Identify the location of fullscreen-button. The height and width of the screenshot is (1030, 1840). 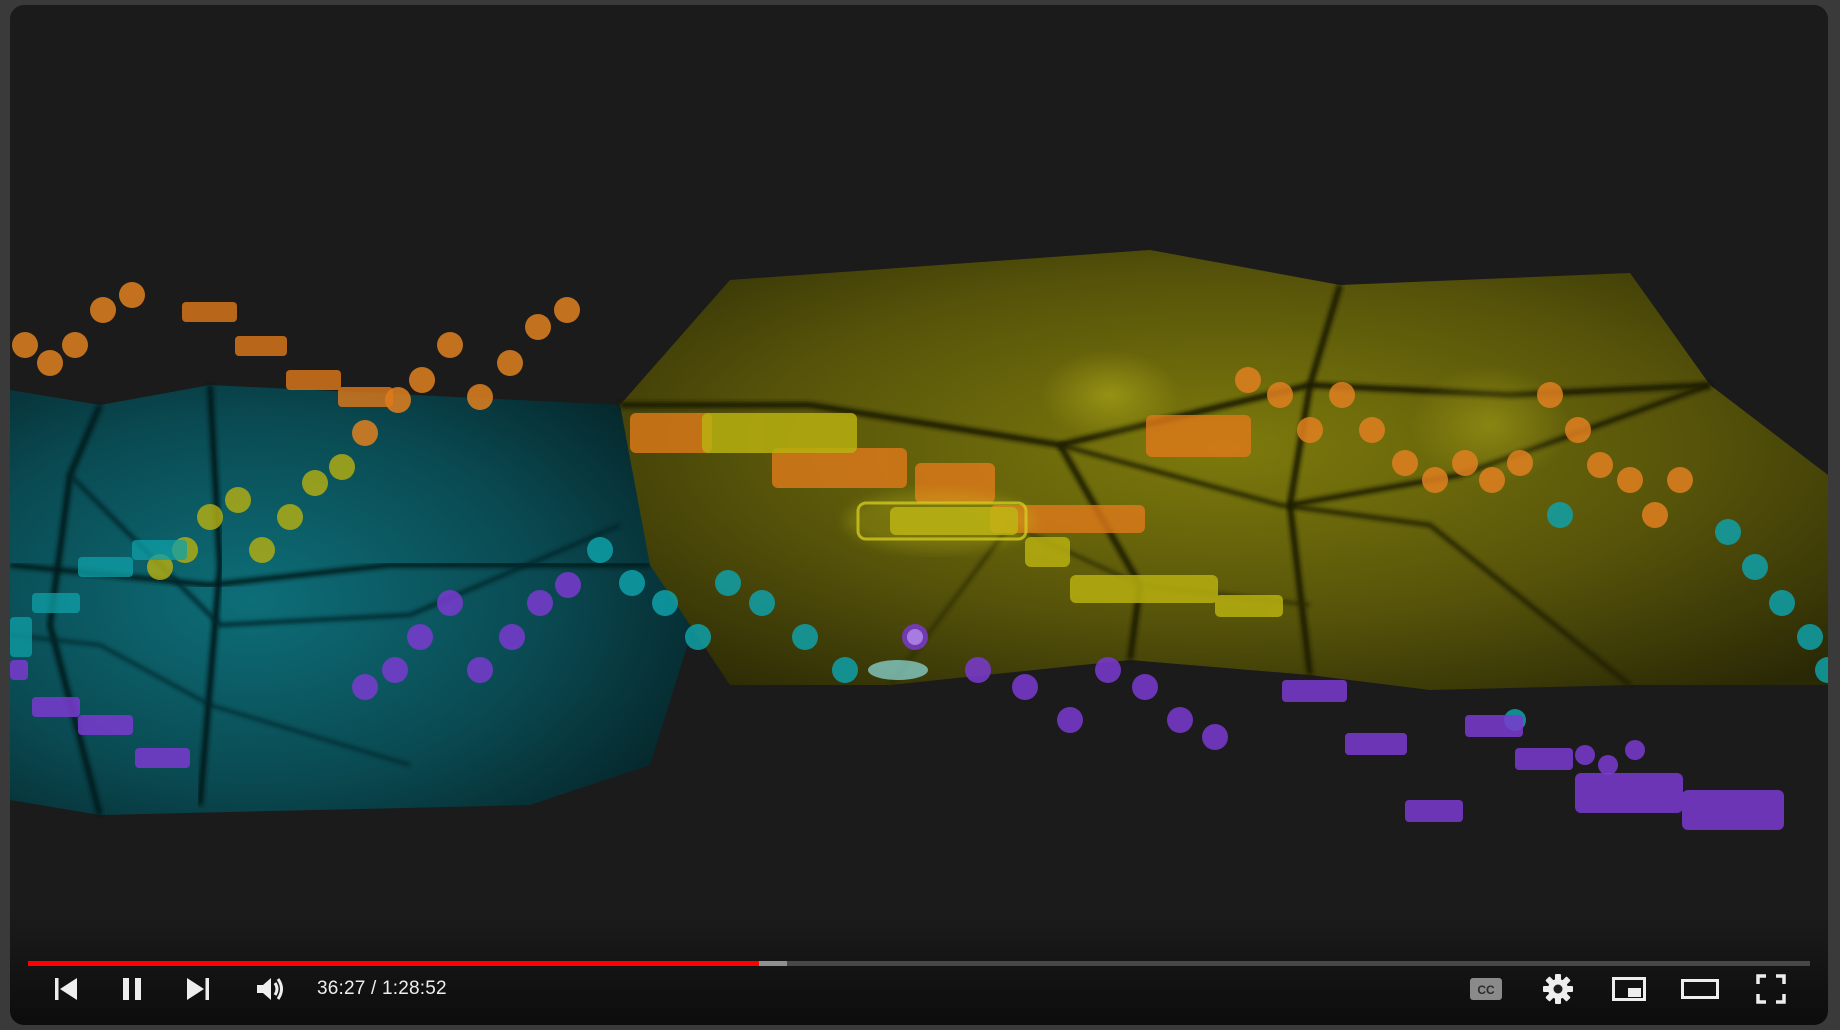
(1771, 989).